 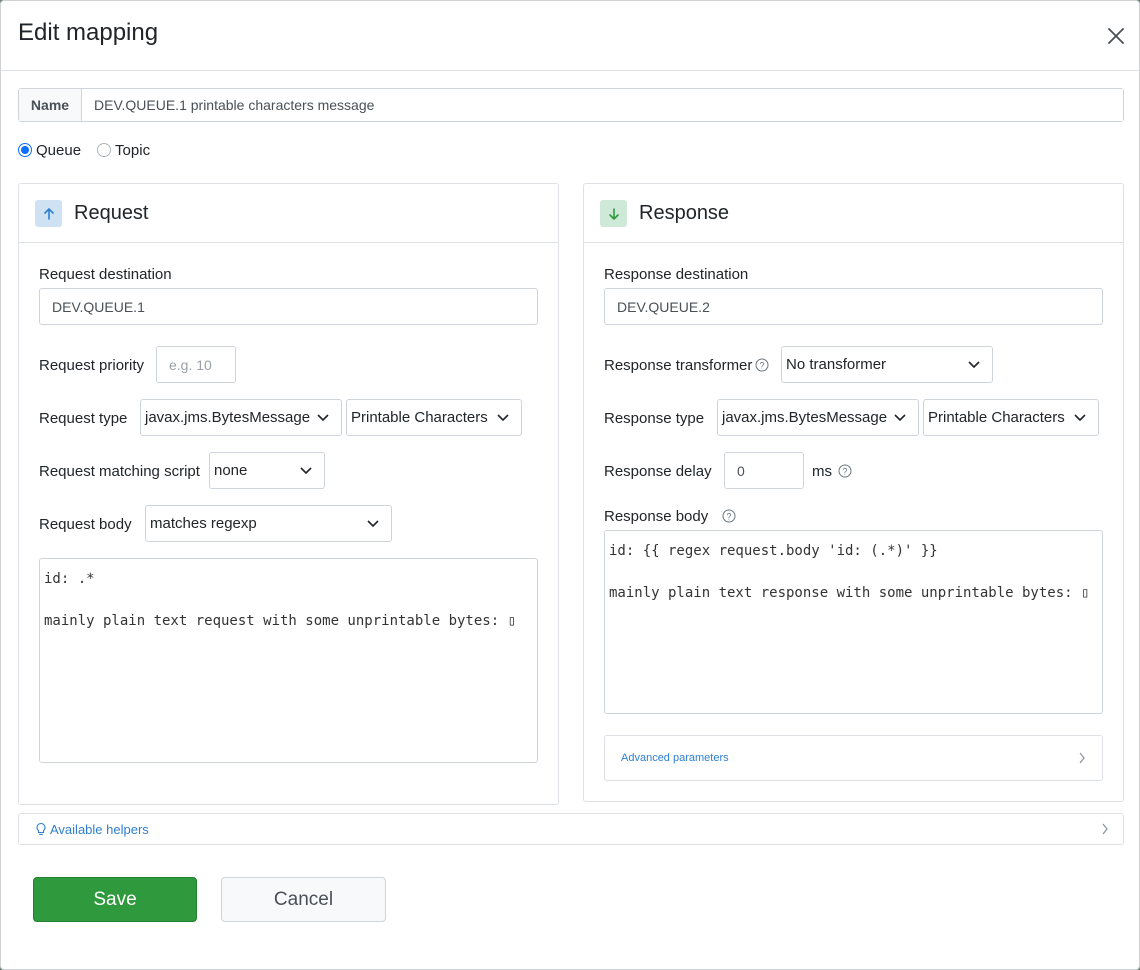 What do you see at coordinates (92, 365) in the screenshot?
I see `request-priority-label: Request priority` at bounding box center [92, 365].